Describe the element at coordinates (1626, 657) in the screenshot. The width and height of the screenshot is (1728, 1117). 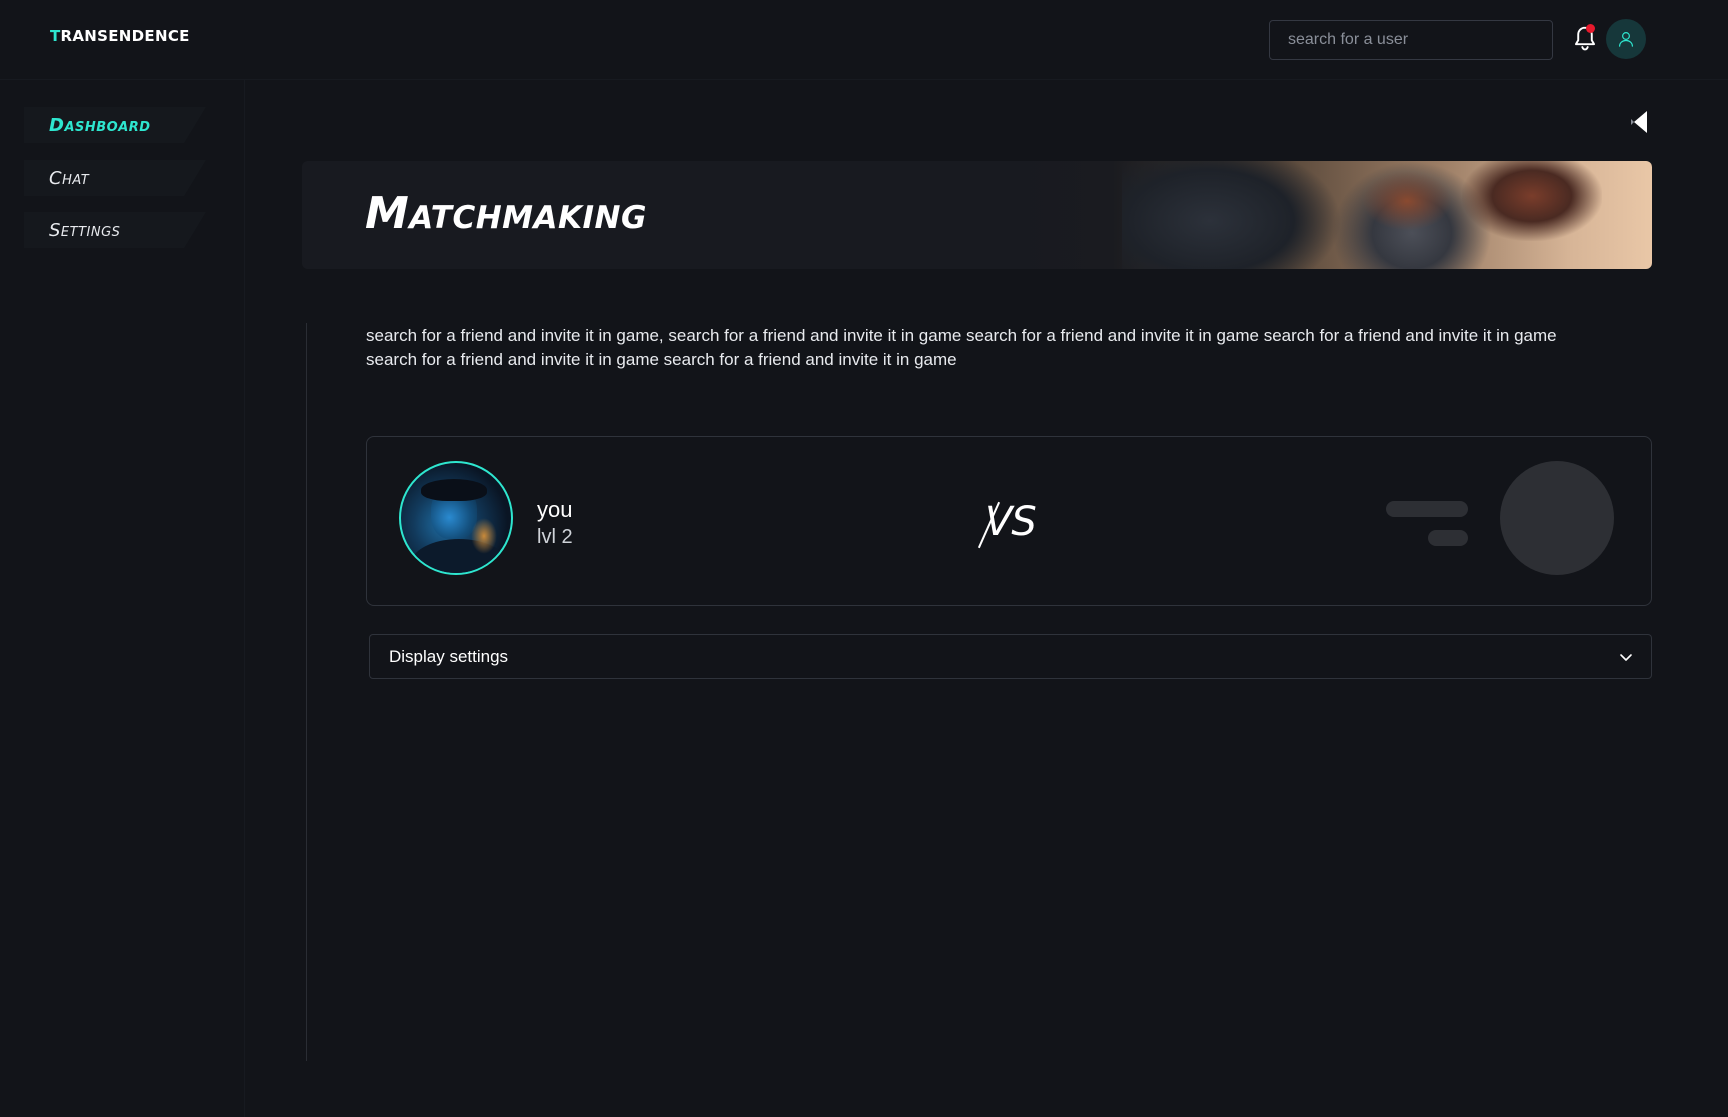
I see `chevron-down-icon` at that location.